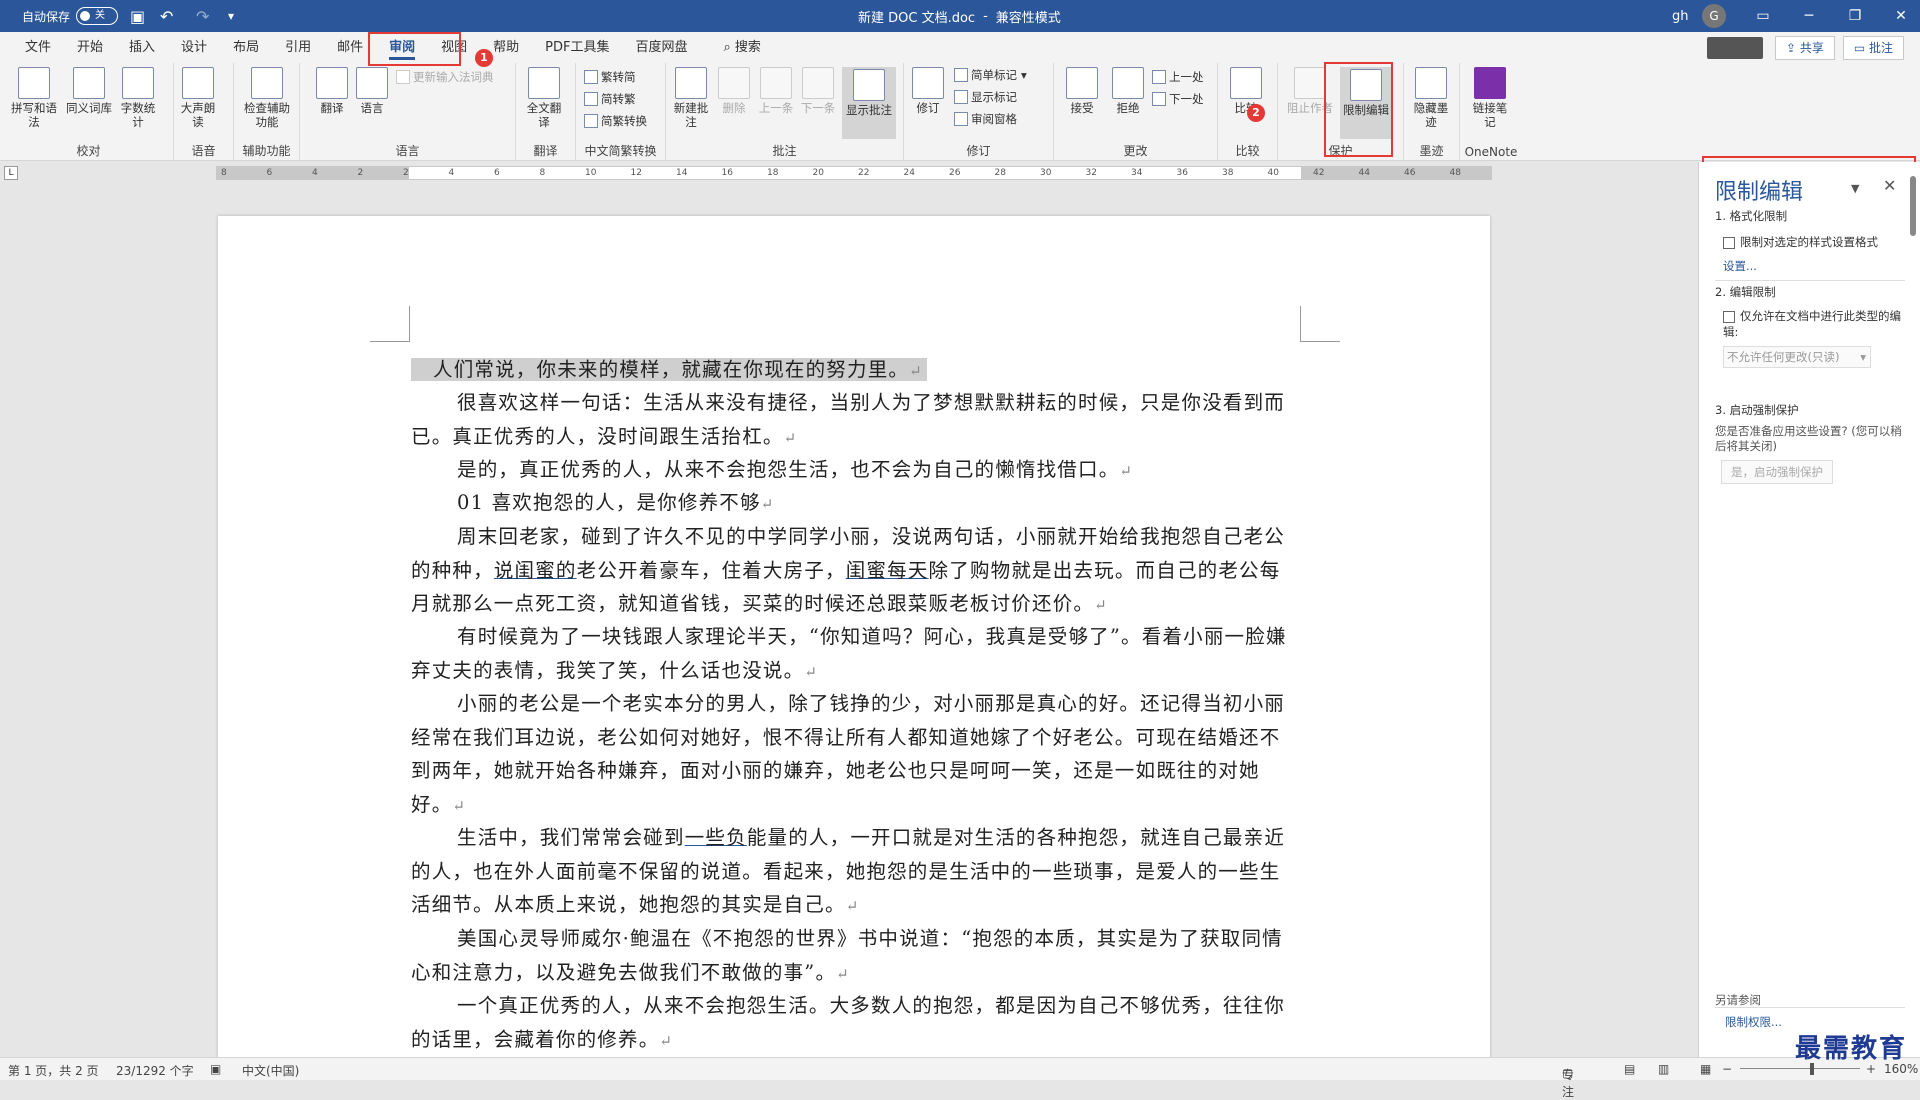 The width and height of the screenshot is (1920, 1100). I want to click on prev-comment-button: 上一条, so click(776, 91).